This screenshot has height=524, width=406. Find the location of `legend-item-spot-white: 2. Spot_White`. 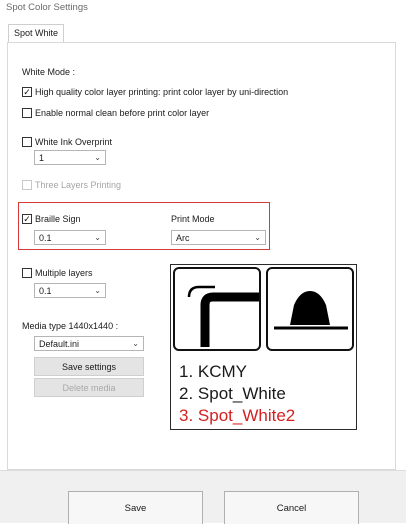

legend-item-spot-white: 2. Spot_White is located at coordinates (232, 393).